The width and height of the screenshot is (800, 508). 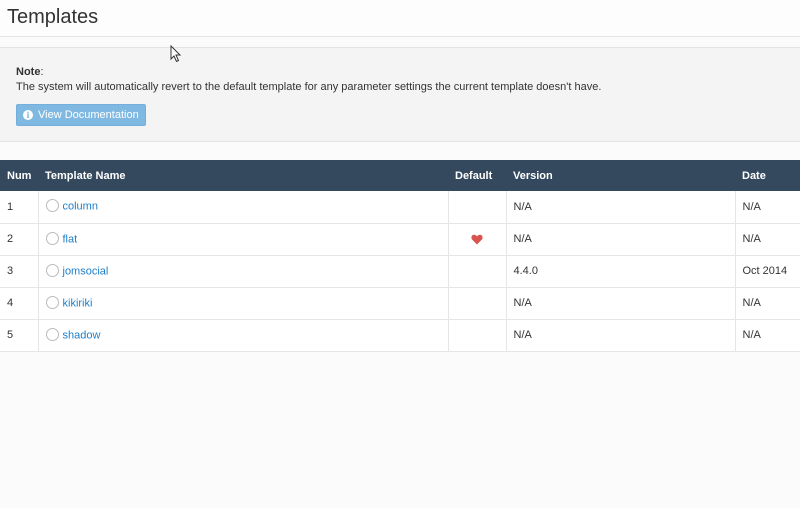 What do you see at coordinates (243, 175) in the screenshot?
I see `column-header-name: Template Name` at bounding box center [243, 175].